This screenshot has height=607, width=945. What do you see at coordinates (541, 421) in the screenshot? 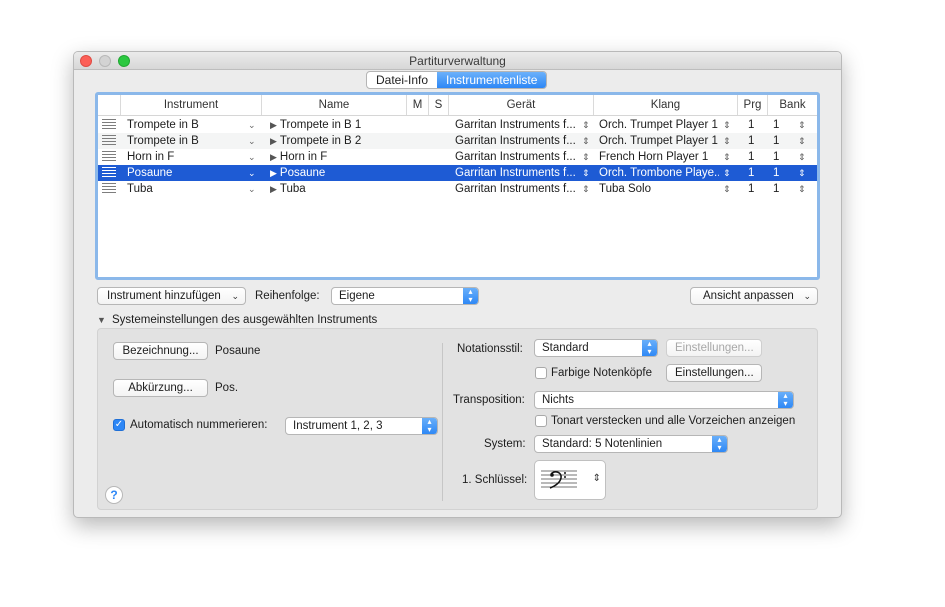
I see `hide-key-checkbox` at bounding box center [541, 421].